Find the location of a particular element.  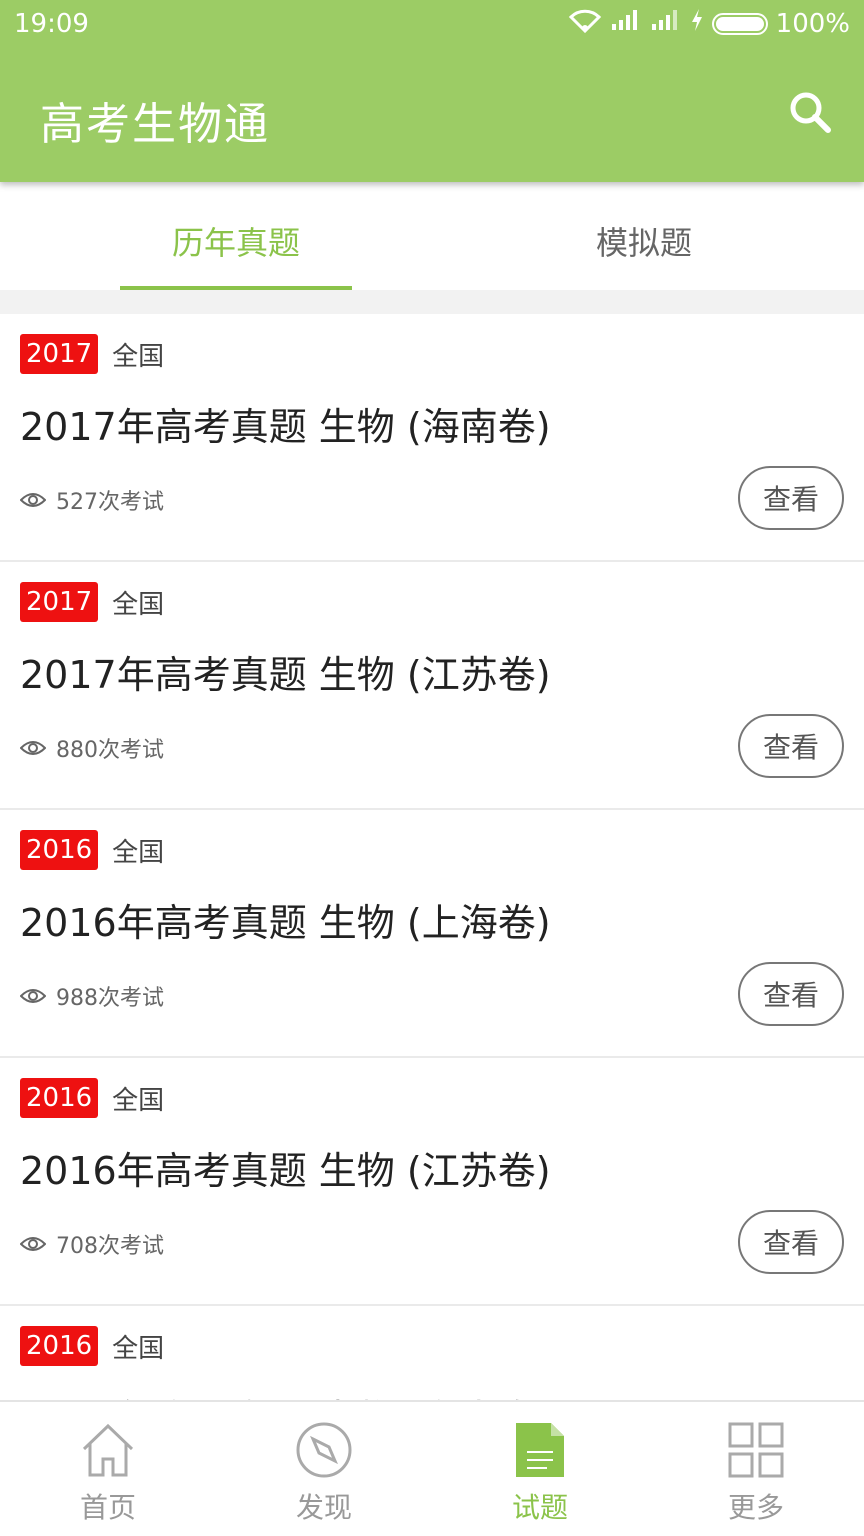

nav-exams: 试题 is located at coordinates (540, 1469).